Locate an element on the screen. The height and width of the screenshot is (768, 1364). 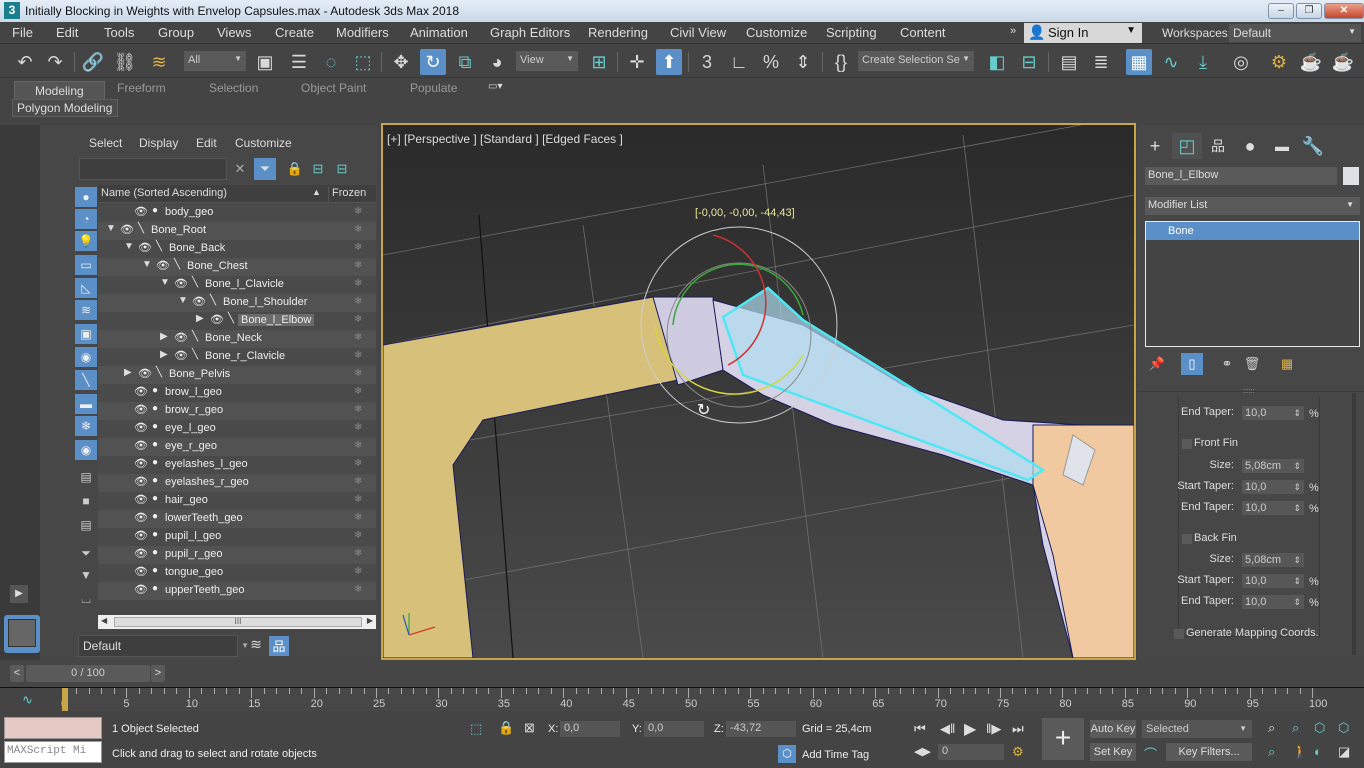
stack-item-bone: Bone is located at coordinates (1252, 231).